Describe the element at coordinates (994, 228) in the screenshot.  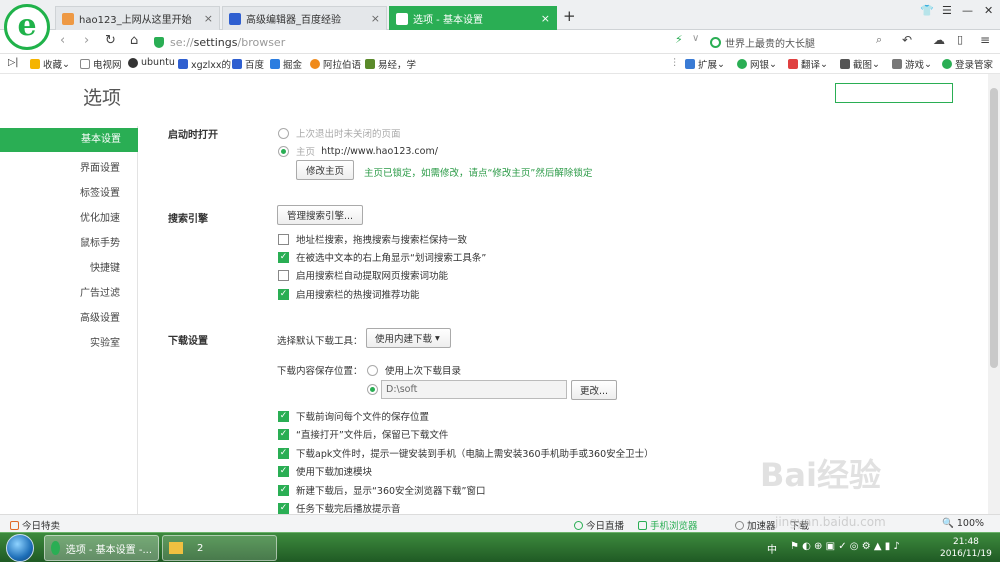
I see `scrollbar-thumb` at that location.